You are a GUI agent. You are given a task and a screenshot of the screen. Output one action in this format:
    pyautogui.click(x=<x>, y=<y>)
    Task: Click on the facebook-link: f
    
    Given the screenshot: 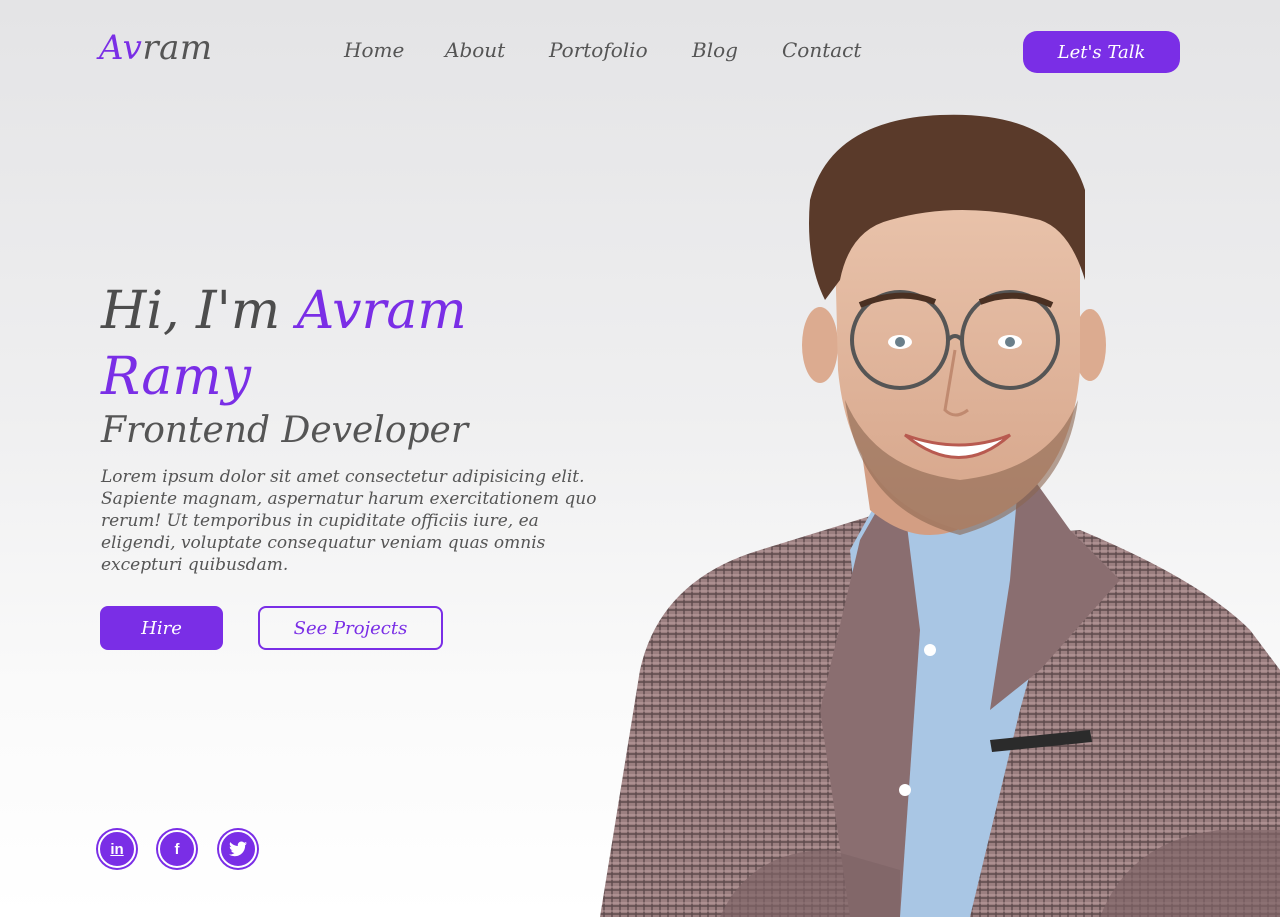 What is the action you would take?
    pyautogui.click(x=177, y=849)
    